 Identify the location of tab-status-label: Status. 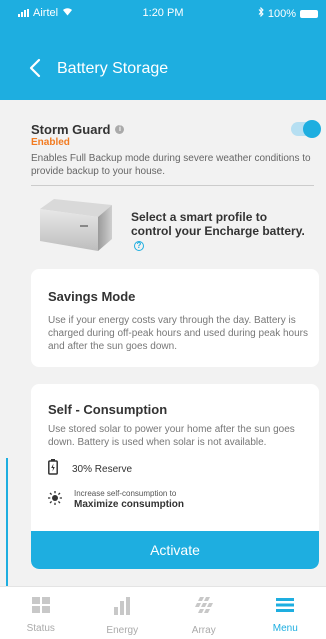
(40, 628).